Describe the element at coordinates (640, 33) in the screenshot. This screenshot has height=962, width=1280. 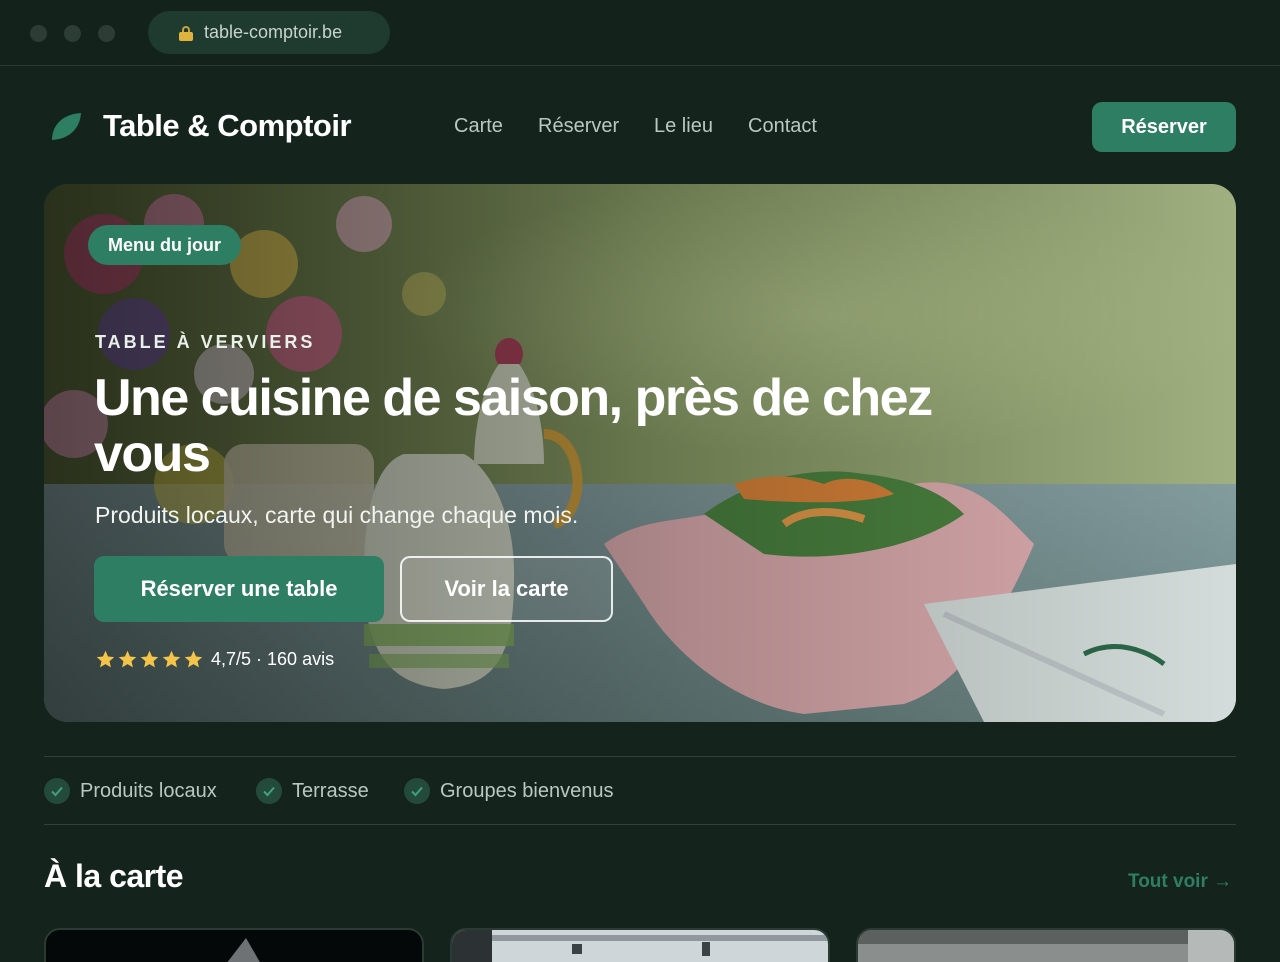
I see `browser-chrome: table-comptoir.be` at that location.